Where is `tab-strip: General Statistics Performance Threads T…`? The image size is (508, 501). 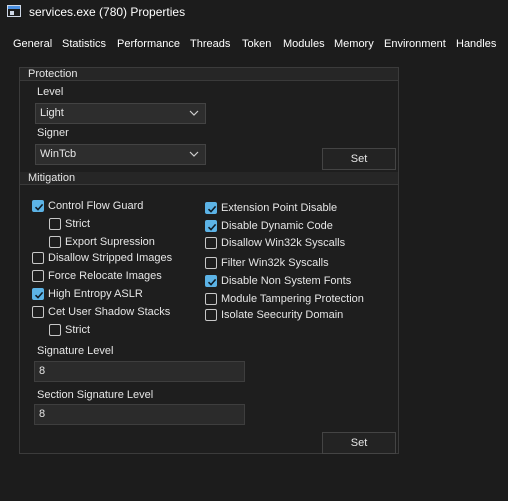
tab-strip: General Statistics Performance Threads T… is located at coordinates (254, 47).